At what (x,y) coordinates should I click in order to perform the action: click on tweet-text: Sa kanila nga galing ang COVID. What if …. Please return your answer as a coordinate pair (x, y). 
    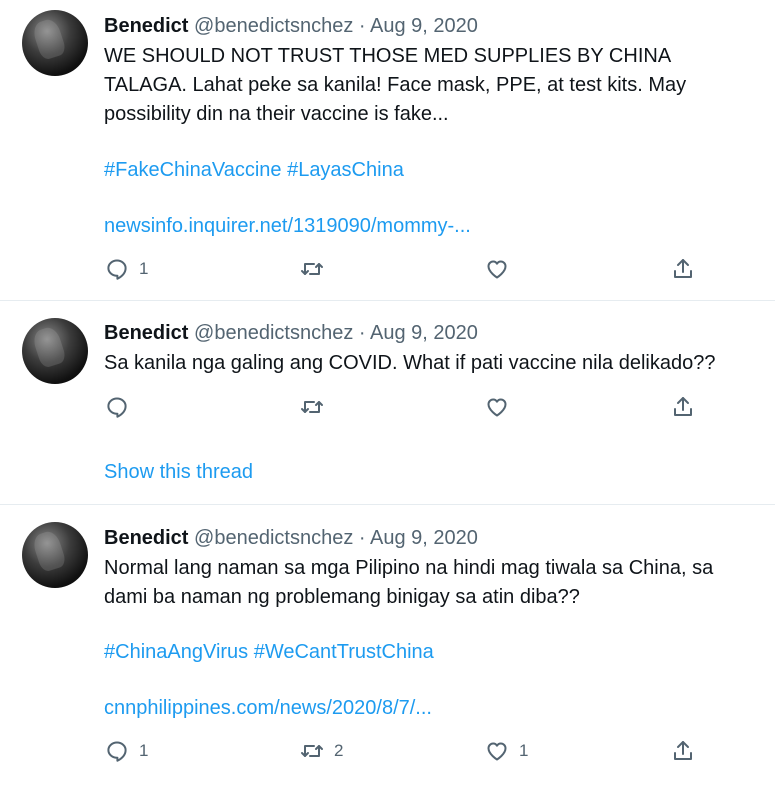
    Looking at the image, I should click on (410, 363).